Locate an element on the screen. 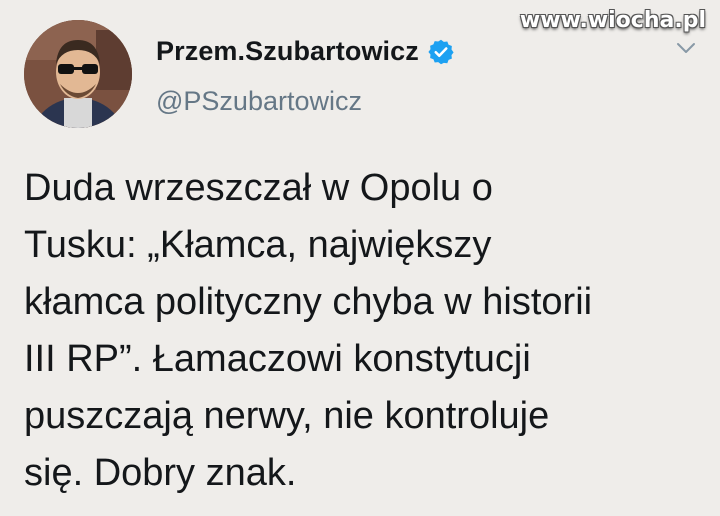 This screenshot has width=720, height=516. display-name-row: Przem.Szubartowicz is located at coordinates (305, 51).